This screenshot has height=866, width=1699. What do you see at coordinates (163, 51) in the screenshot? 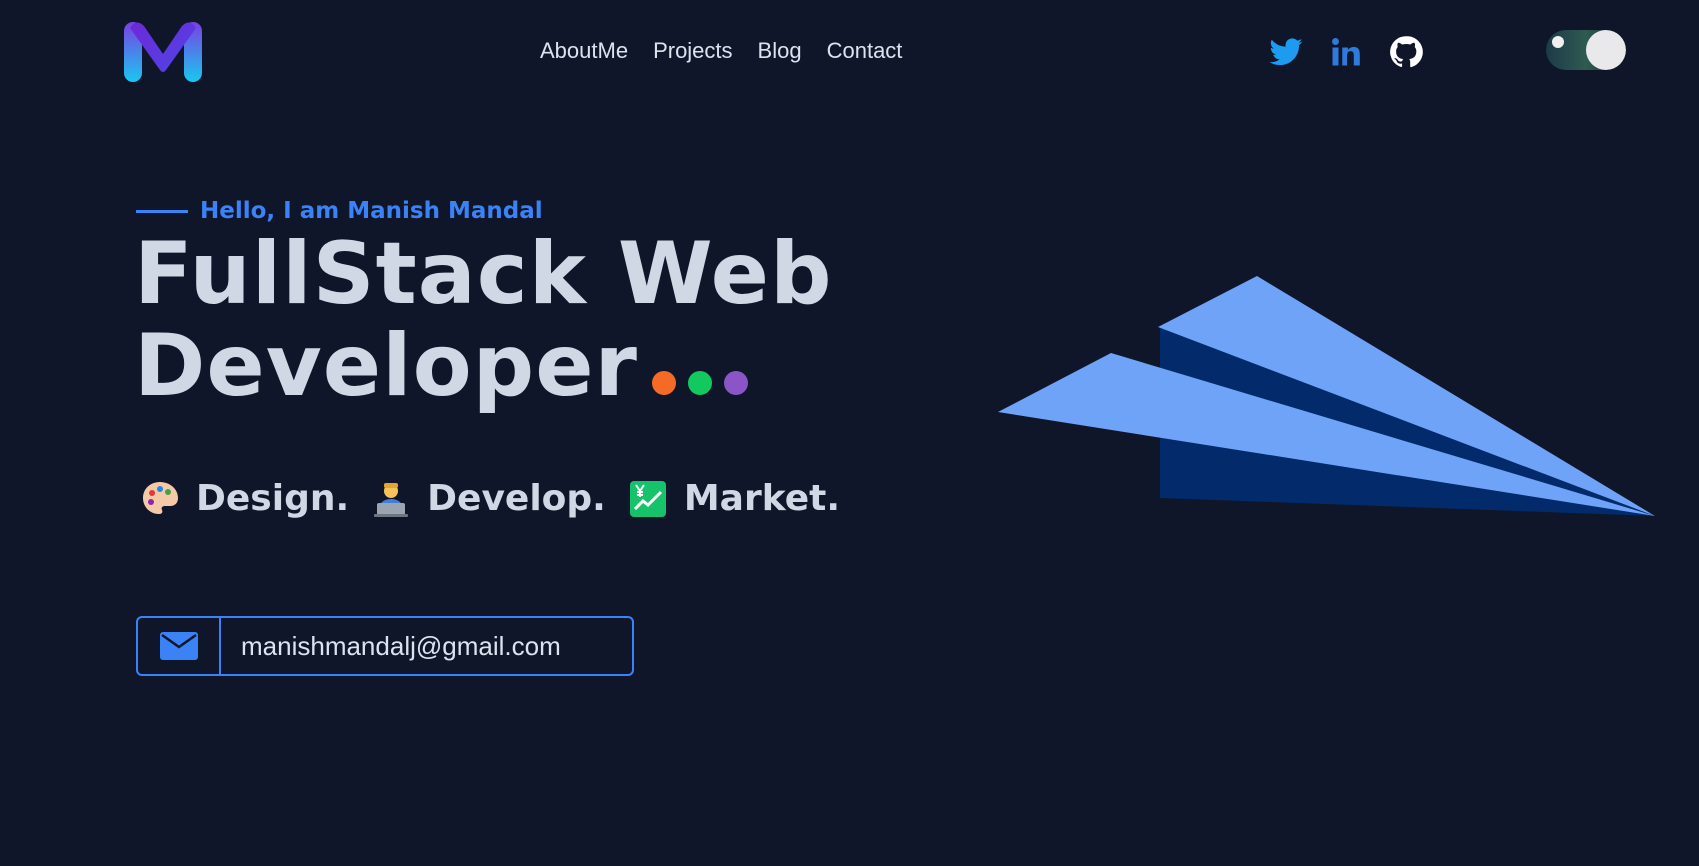
I see `m-logo-icon` at bounding box center [163, 51].